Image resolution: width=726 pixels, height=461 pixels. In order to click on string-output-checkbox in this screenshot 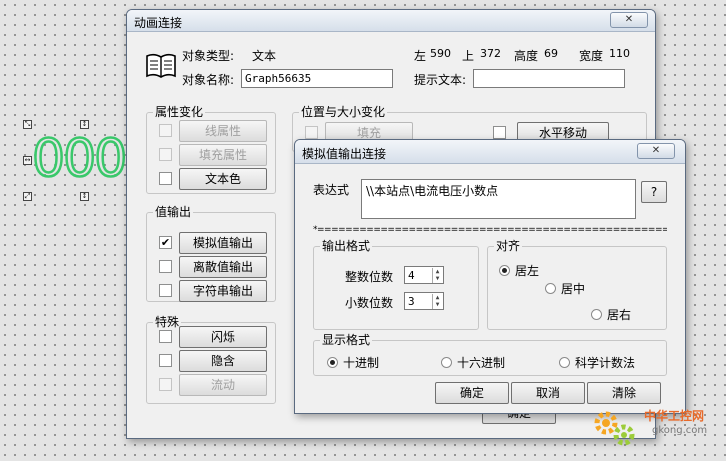, I will do `click(165, 290)`.